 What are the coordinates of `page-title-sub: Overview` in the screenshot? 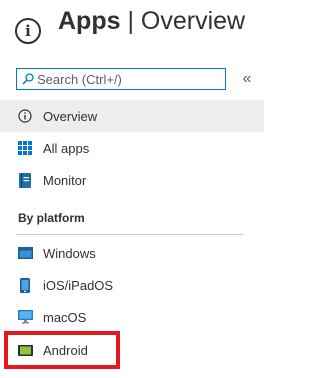 It's located at (193, 21).